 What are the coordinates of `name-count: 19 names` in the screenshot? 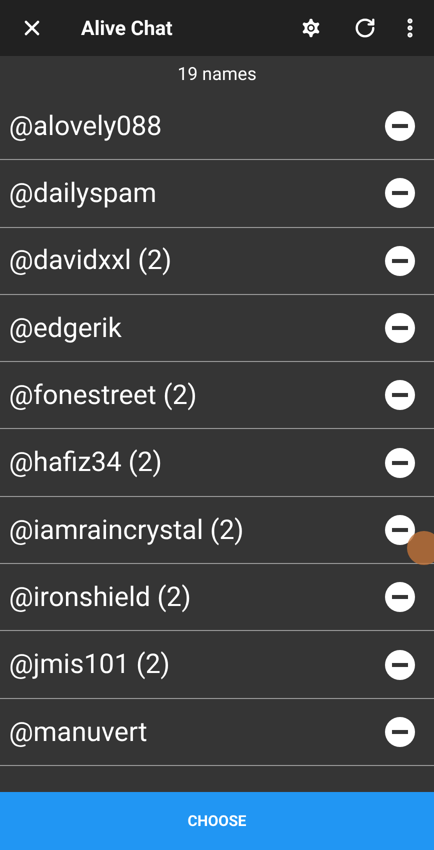 It's located at (217, 75).